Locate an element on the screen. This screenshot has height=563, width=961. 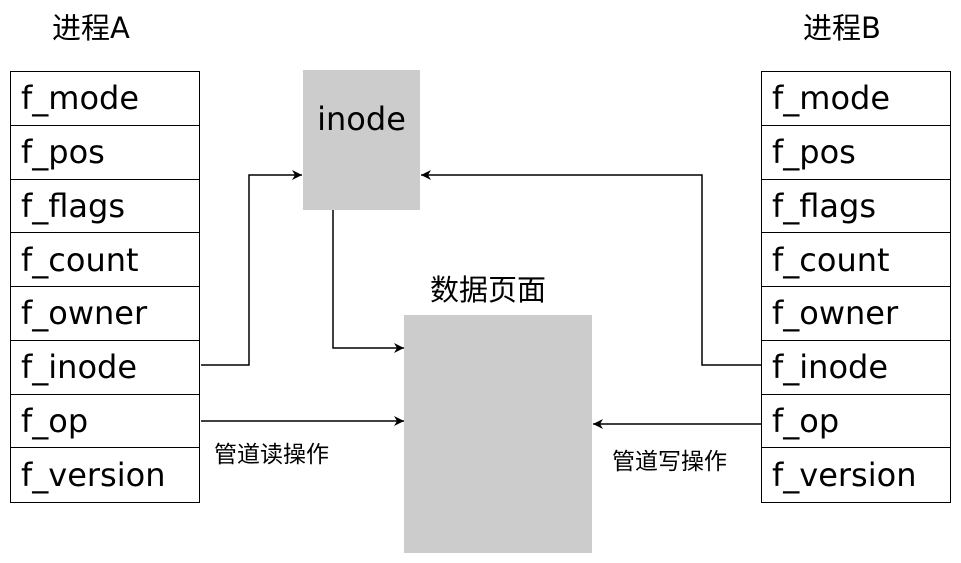
arrow-a-inode-to-inode is located at coordinates (251, 268).